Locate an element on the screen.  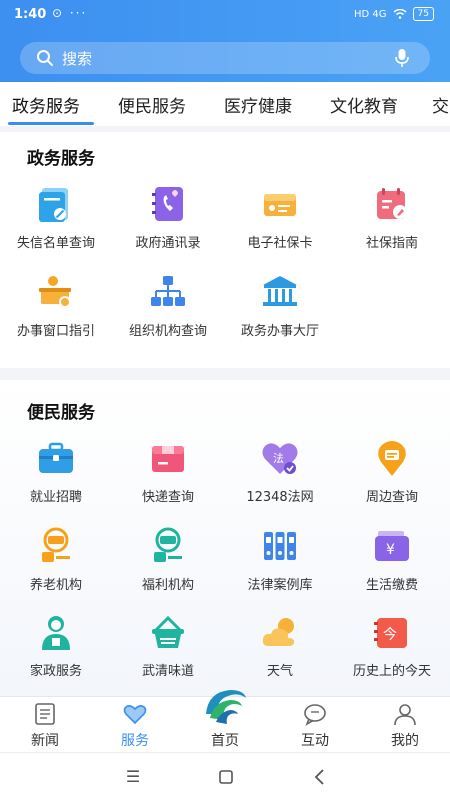
nav-label: 我的 is located at coordinates (405, 741).